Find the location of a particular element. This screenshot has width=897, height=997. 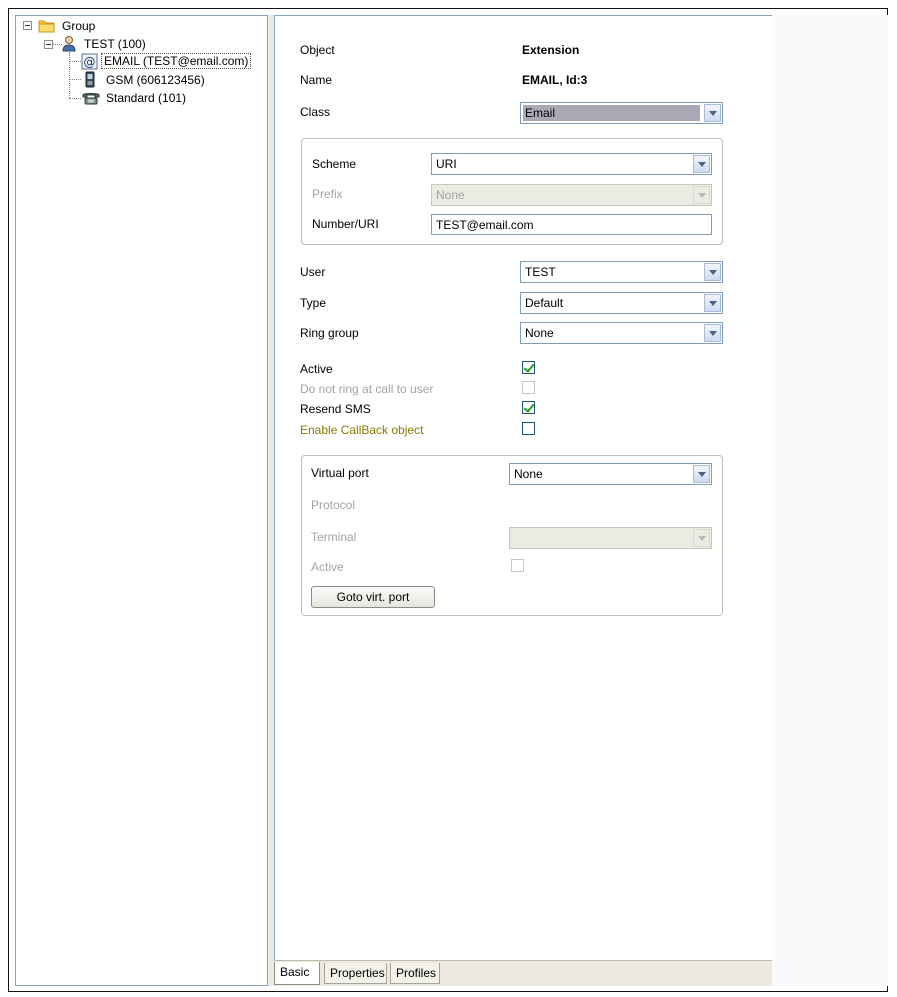

tab-bar: Basic Properties Profiles is located at coordinates (523, 973).